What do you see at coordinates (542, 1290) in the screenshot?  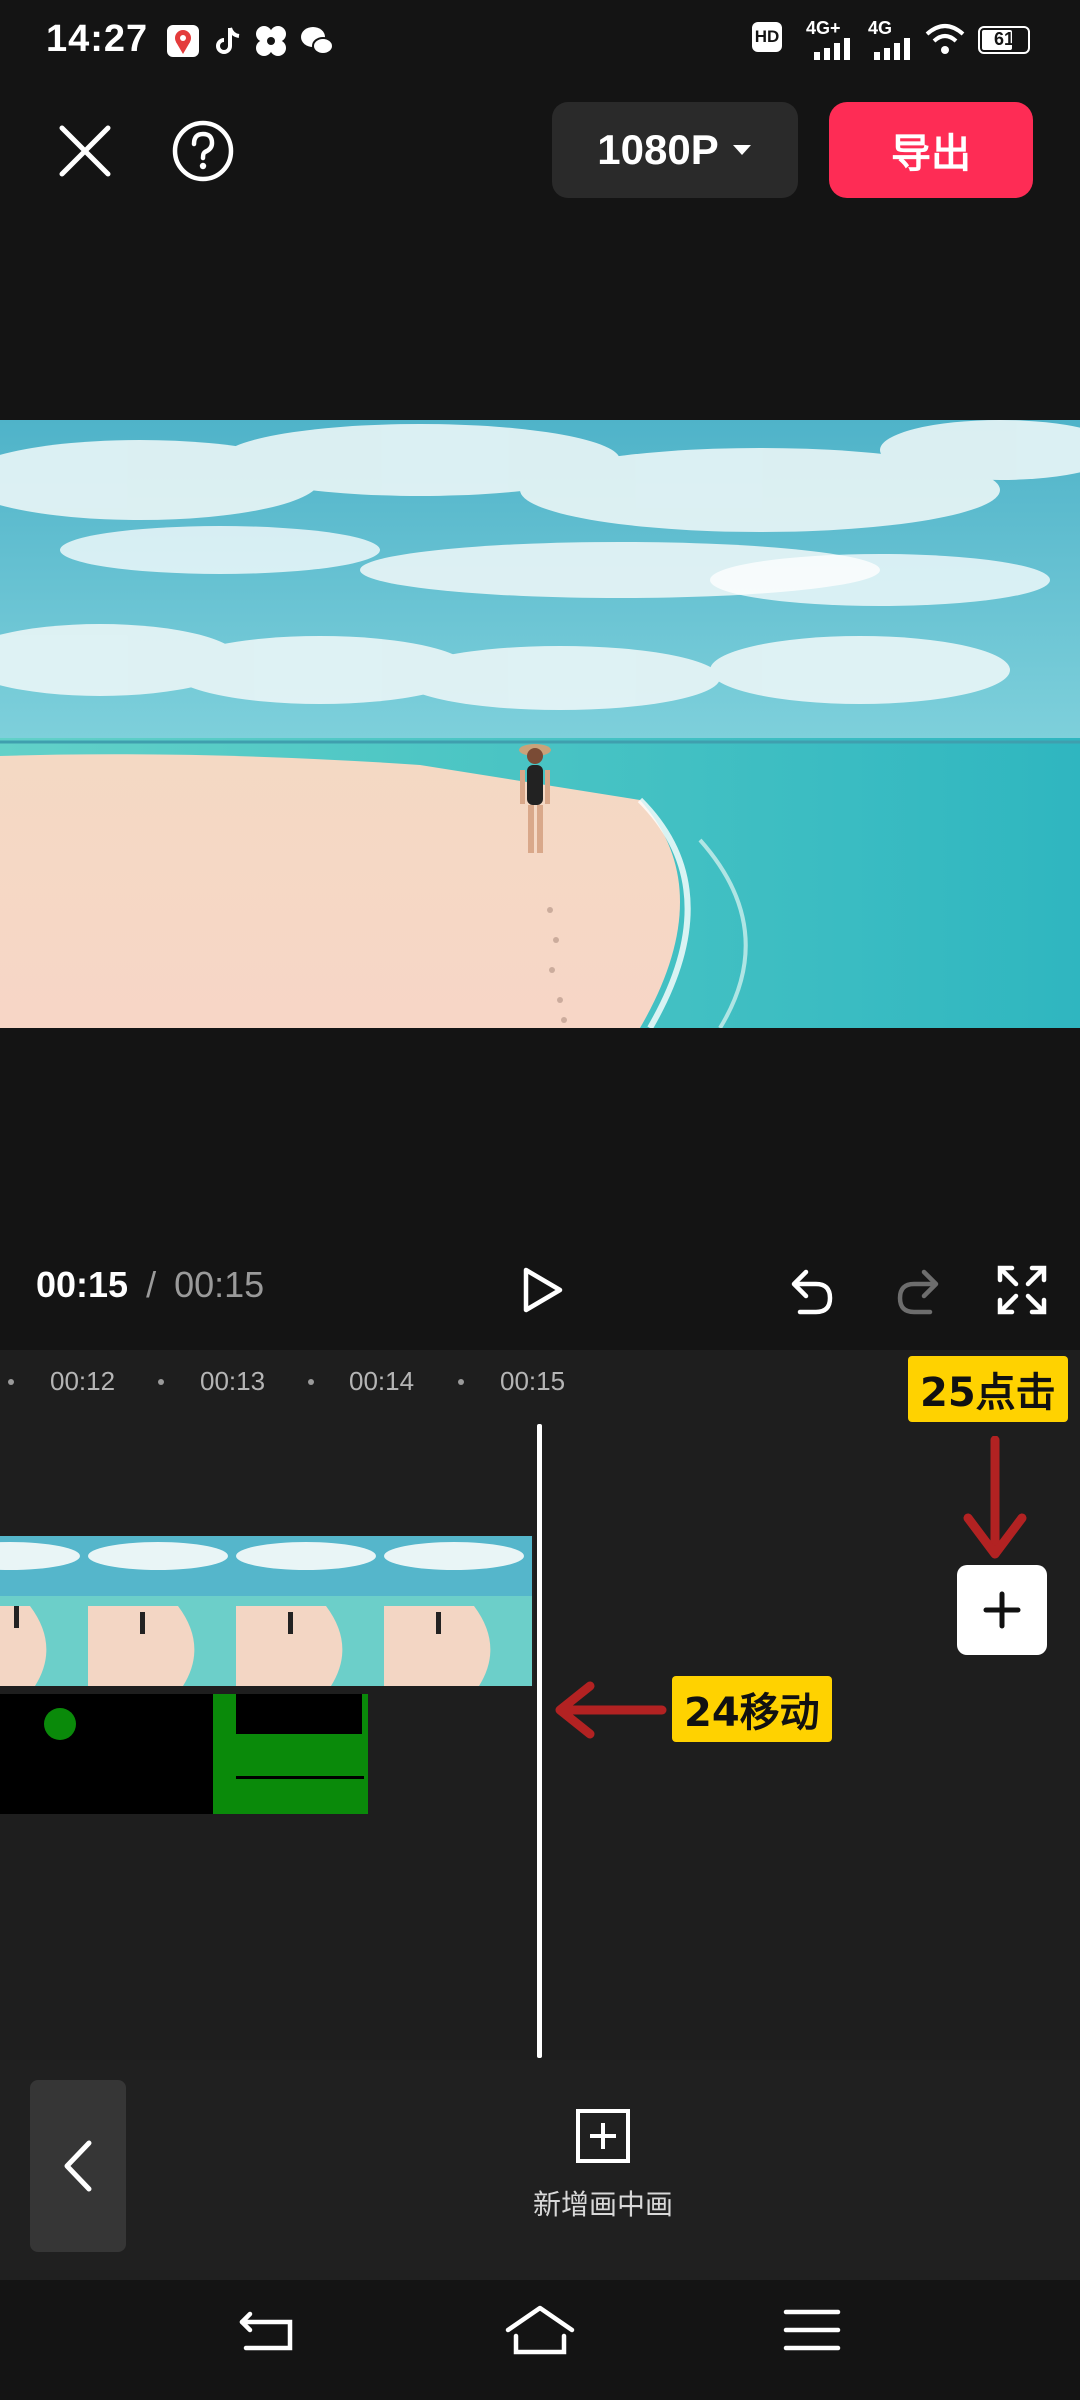 I see `play-button` at bounding box center [542, 1290].